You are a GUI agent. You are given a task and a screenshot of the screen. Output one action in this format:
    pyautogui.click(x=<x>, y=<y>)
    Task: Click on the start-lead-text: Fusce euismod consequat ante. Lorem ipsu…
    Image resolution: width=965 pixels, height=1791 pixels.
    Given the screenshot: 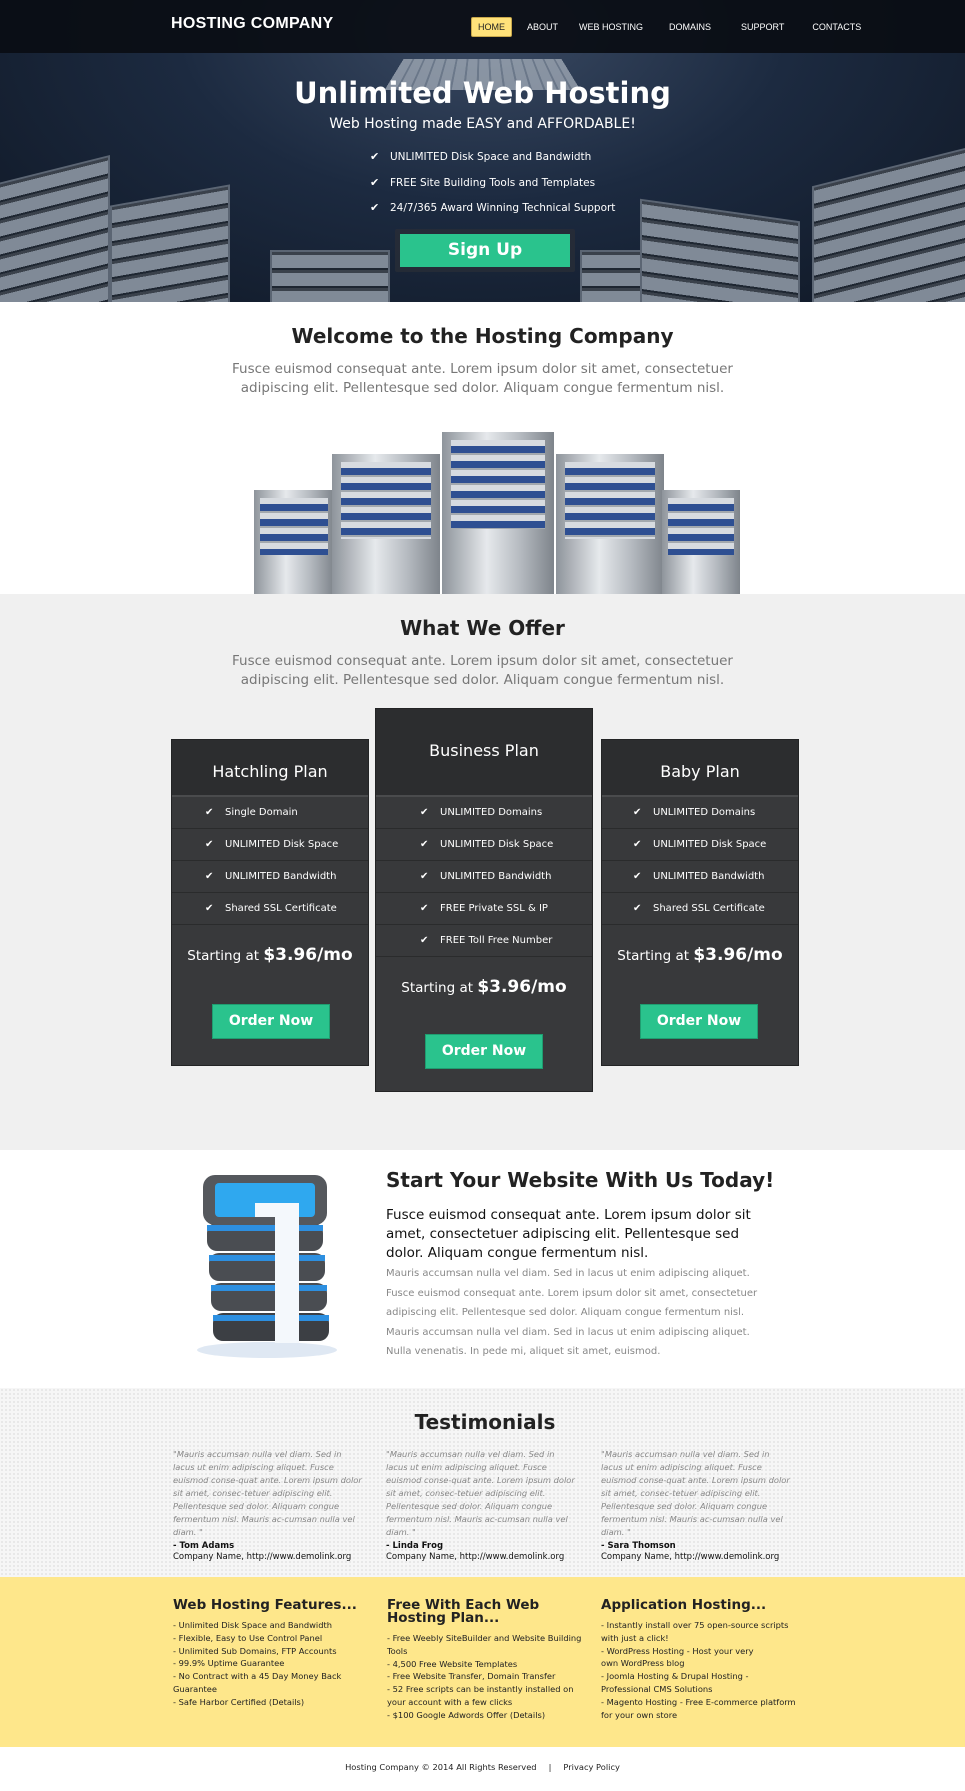 What is the action you would take?
    pyautogui.click(x=568, y=1234)
    